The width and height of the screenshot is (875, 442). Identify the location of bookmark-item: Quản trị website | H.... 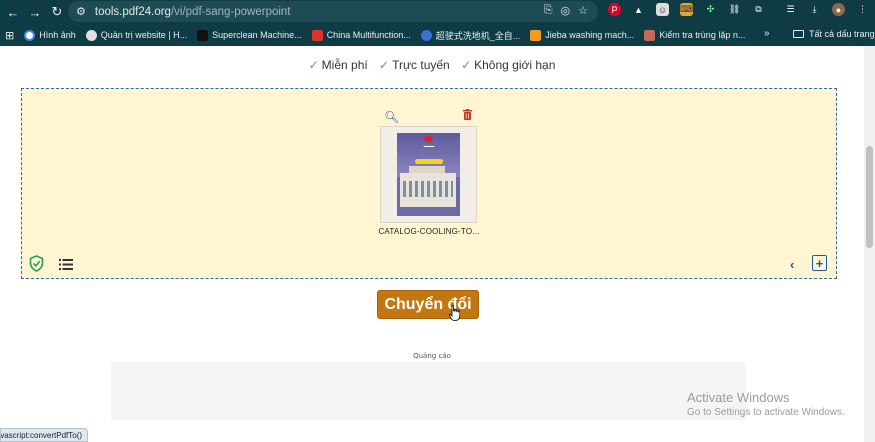
(136, 35).